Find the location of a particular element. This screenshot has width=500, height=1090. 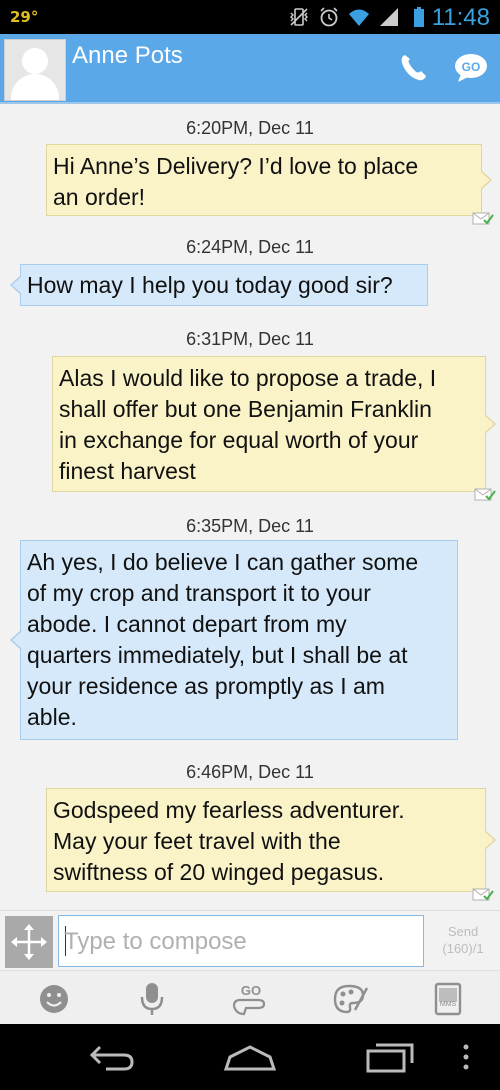

recent-apps-icon is located at coordinates (390, 1058).